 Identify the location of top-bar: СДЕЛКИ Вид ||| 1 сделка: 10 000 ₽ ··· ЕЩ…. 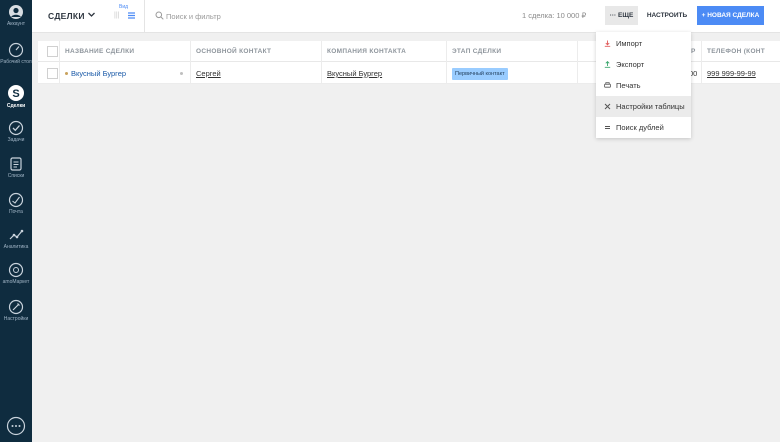
(406, 16).